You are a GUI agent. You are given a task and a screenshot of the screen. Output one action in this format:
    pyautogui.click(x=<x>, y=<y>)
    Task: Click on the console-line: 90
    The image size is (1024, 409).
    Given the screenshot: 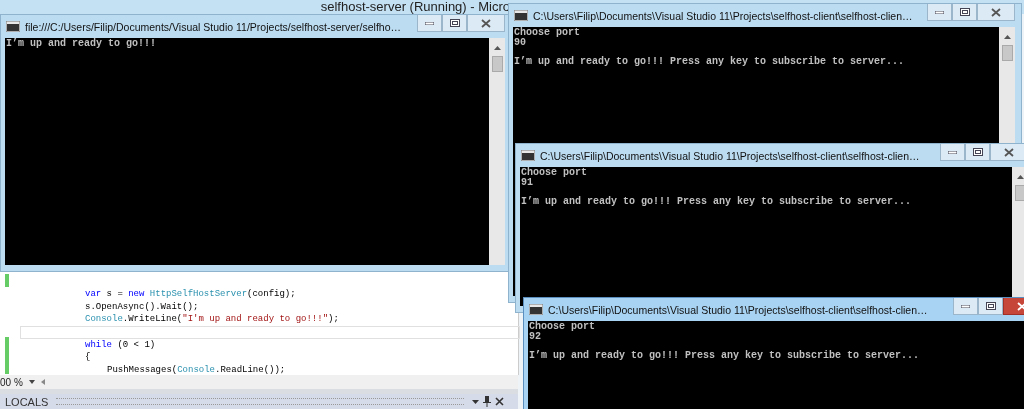 What is the action you would take?
    pyautogui.click(x=520, y=42)
    